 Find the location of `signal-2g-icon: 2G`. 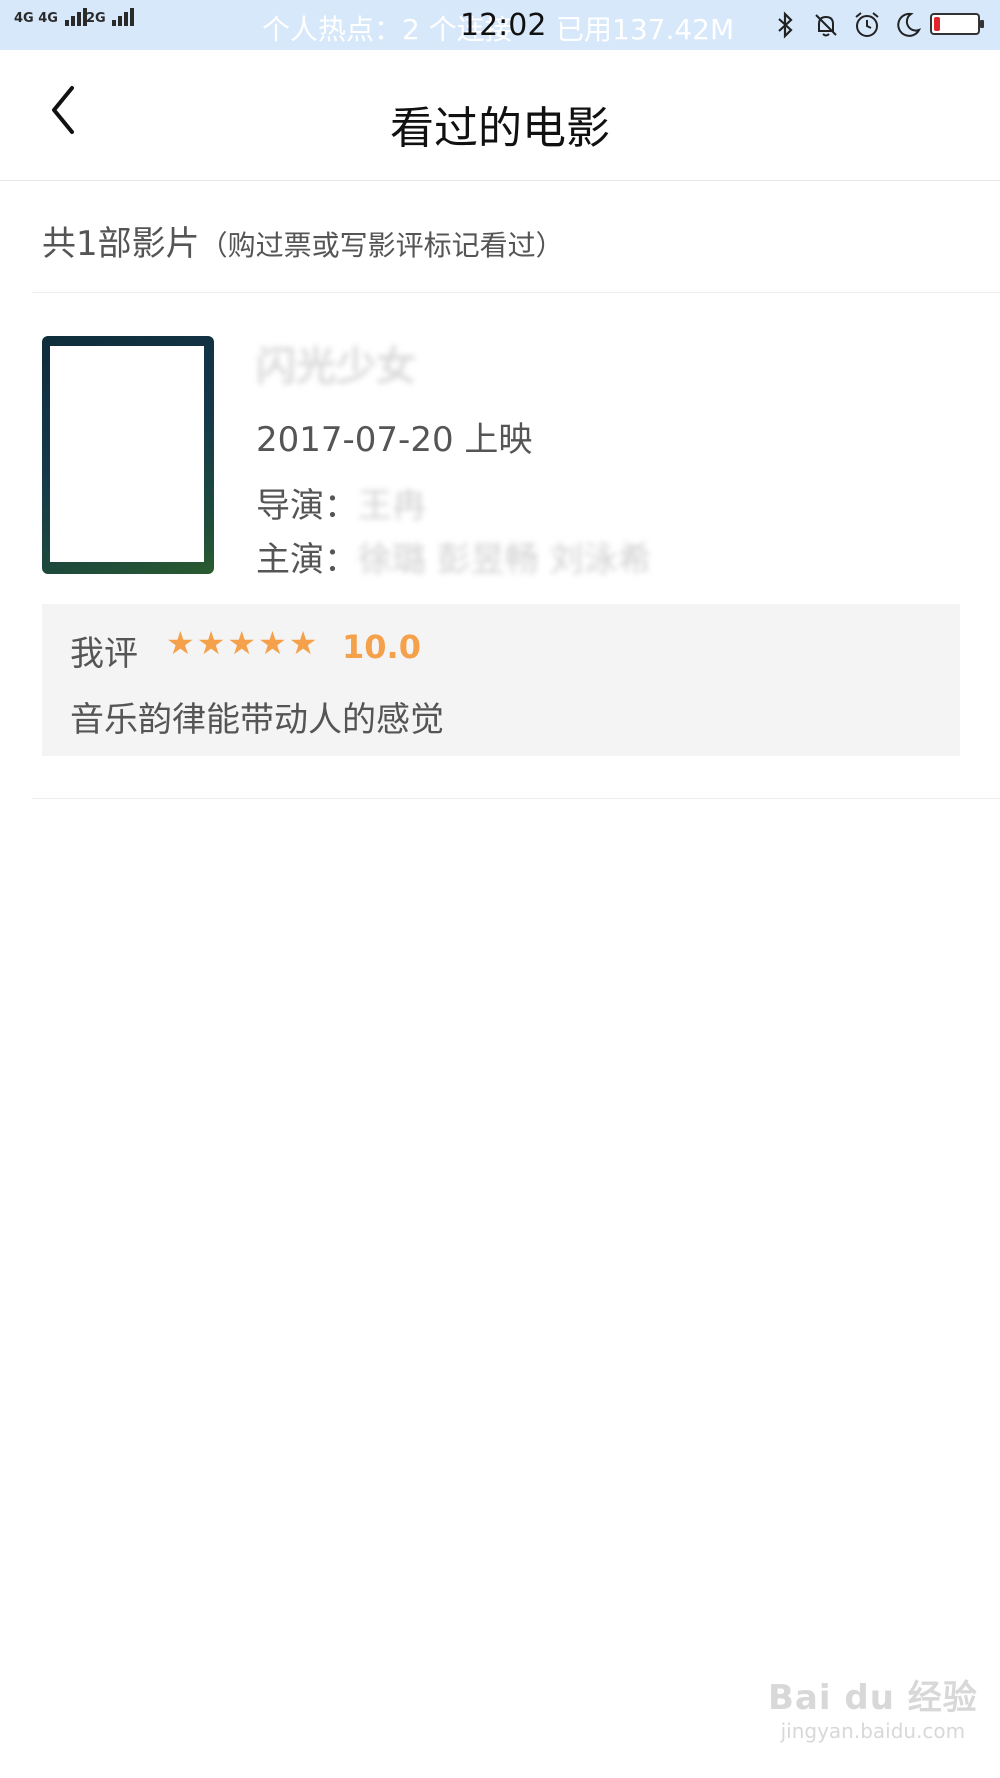

signal-2g-icon: 2G is located at coordinates (111, 17).